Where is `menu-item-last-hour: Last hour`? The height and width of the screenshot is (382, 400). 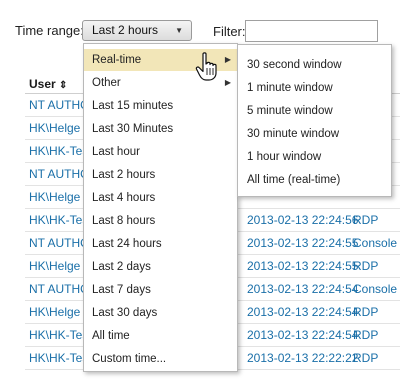
menu-item-last-hour: Last hour is located at coordinates (160, 152).